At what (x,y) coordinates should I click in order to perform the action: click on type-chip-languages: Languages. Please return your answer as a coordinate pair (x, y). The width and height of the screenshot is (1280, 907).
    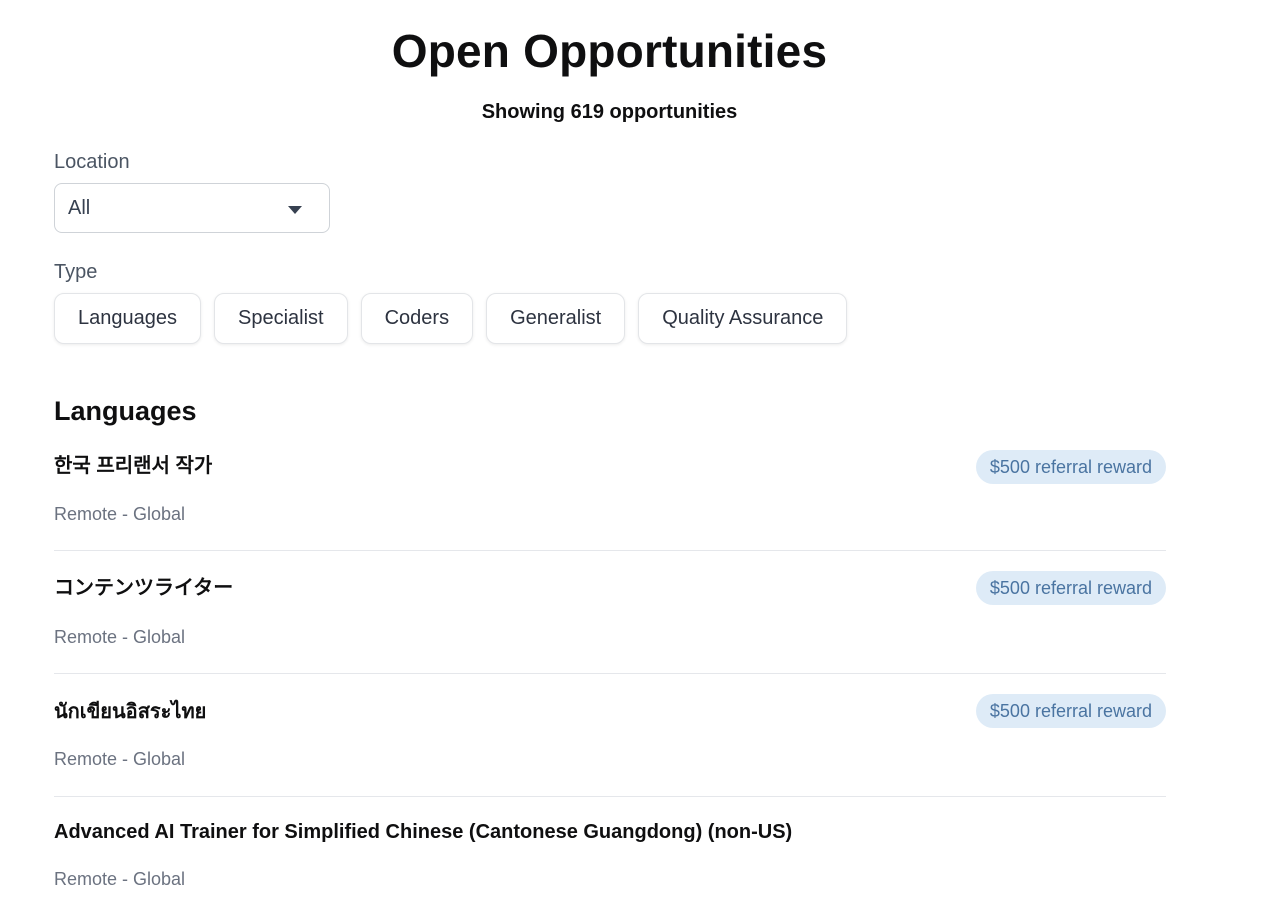
    Looking at the image, I should click on (127, 318).